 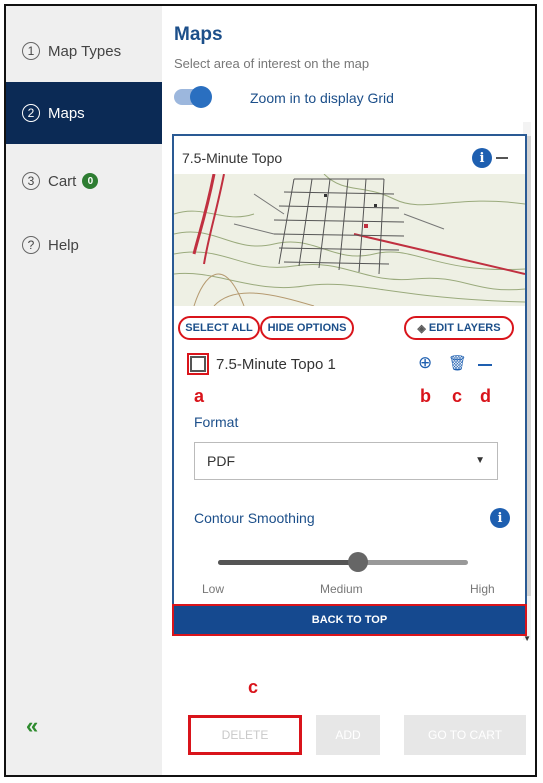 I want to click on trash-icon: 🗑, so click(x=457, y=363).